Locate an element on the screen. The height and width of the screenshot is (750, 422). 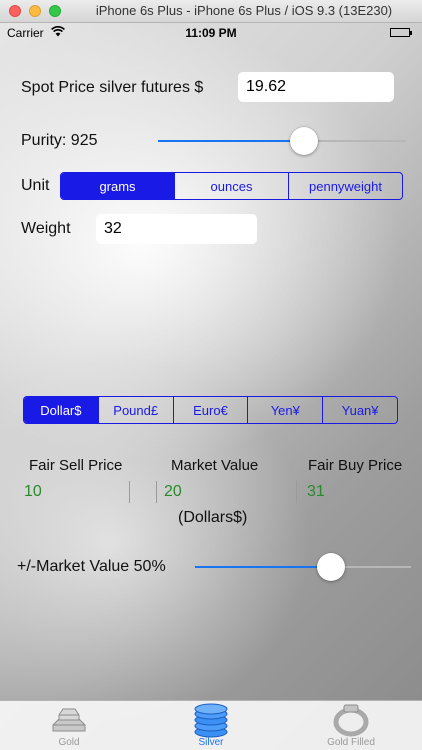
tab-silver-label: Silver is located at coordinates (211, 742).